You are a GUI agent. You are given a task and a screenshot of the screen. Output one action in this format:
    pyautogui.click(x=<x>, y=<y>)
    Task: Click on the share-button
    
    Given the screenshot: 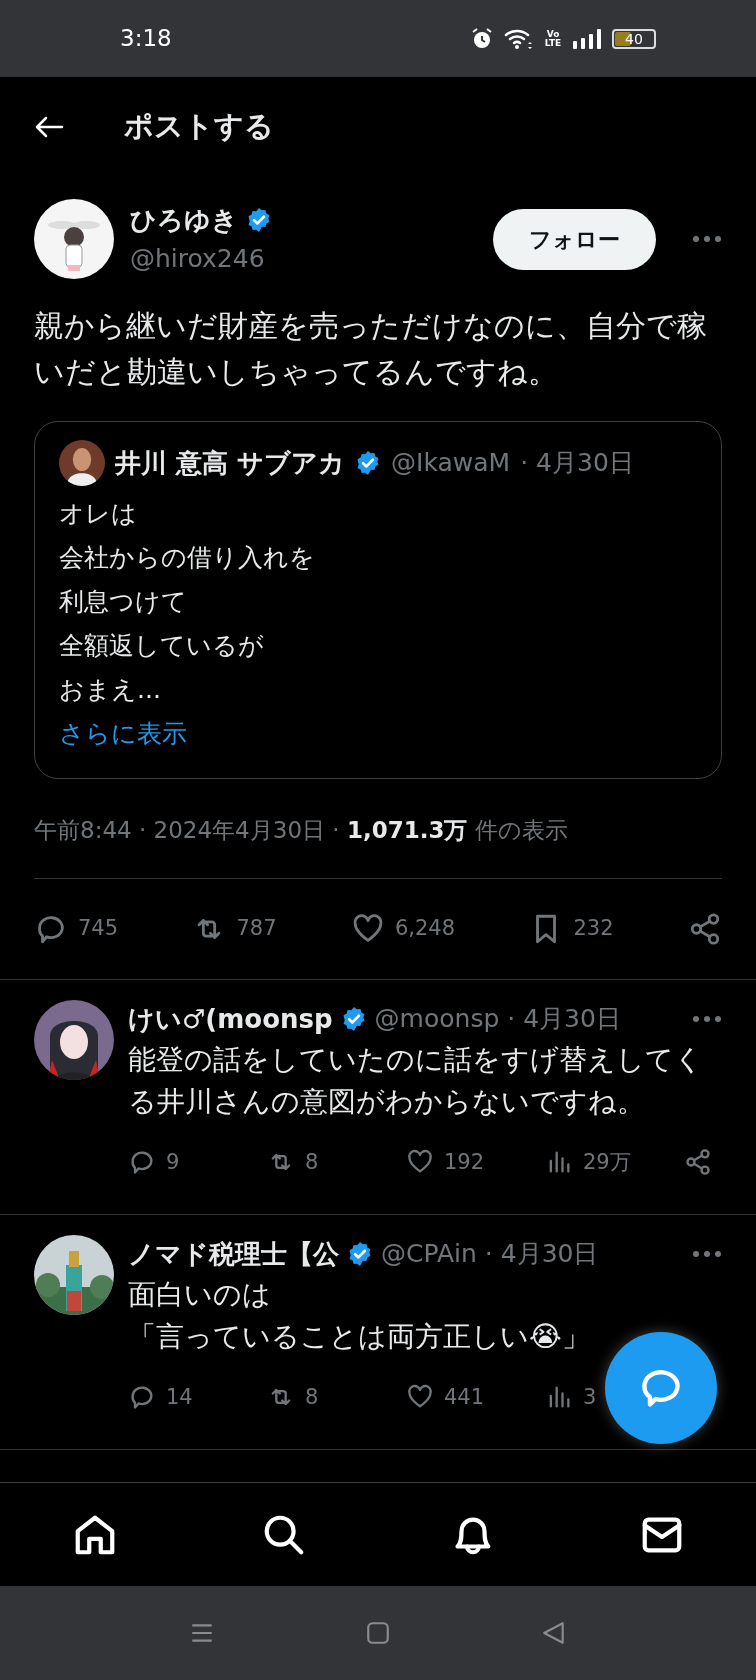 What is the action you would take?
    pyautogui.click(x=698, y=1162)
    